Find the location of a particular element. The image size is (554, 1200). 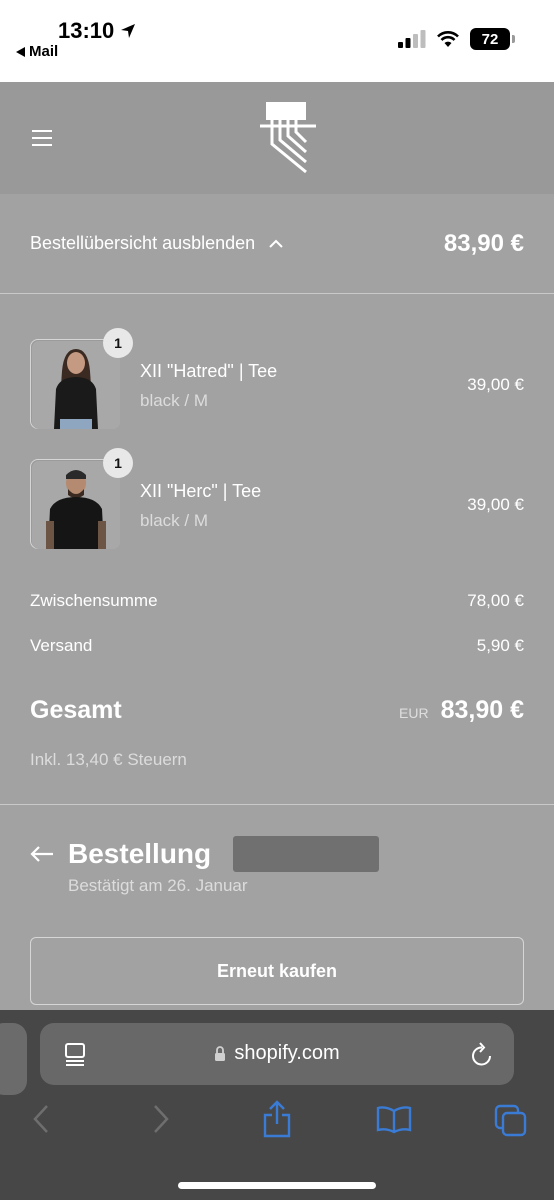

order-summary-toggle: Bestellübersicht ausblenden 83,90 € is located at coordinates (277, 244).